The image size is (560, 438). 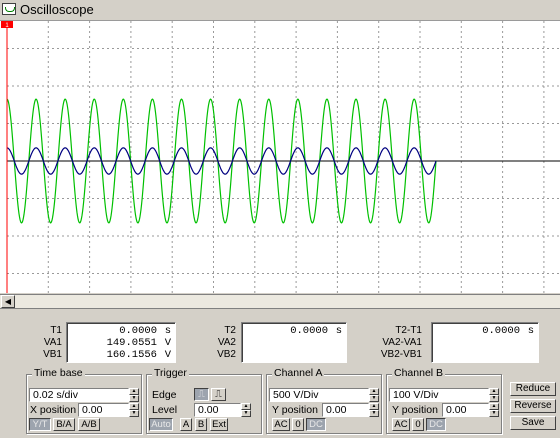 I want to click on timebase-scale-spinner: ▲ ▼, so click(x=134, y=395).